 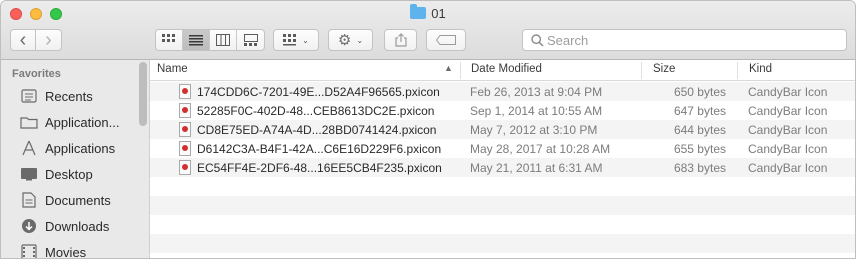 What do you see at coordinates (29, 200) in the screenshot?
I see `documents-icon` at bounding box center [29, 200].